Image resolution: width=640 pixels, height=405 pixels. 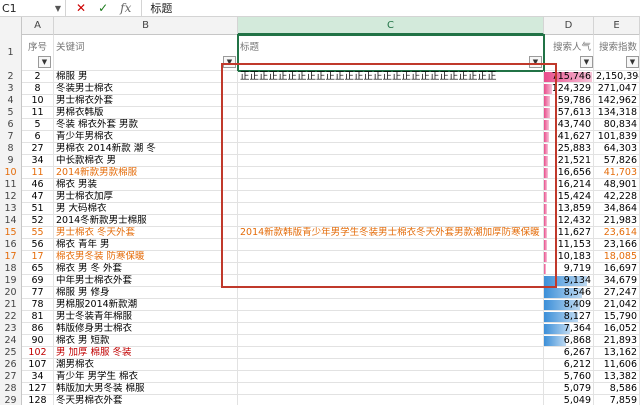 What do you see at coordinates (617, 389) in the screenshot?
I see `cell-e: 8,586` at bounding box center [617, 389].